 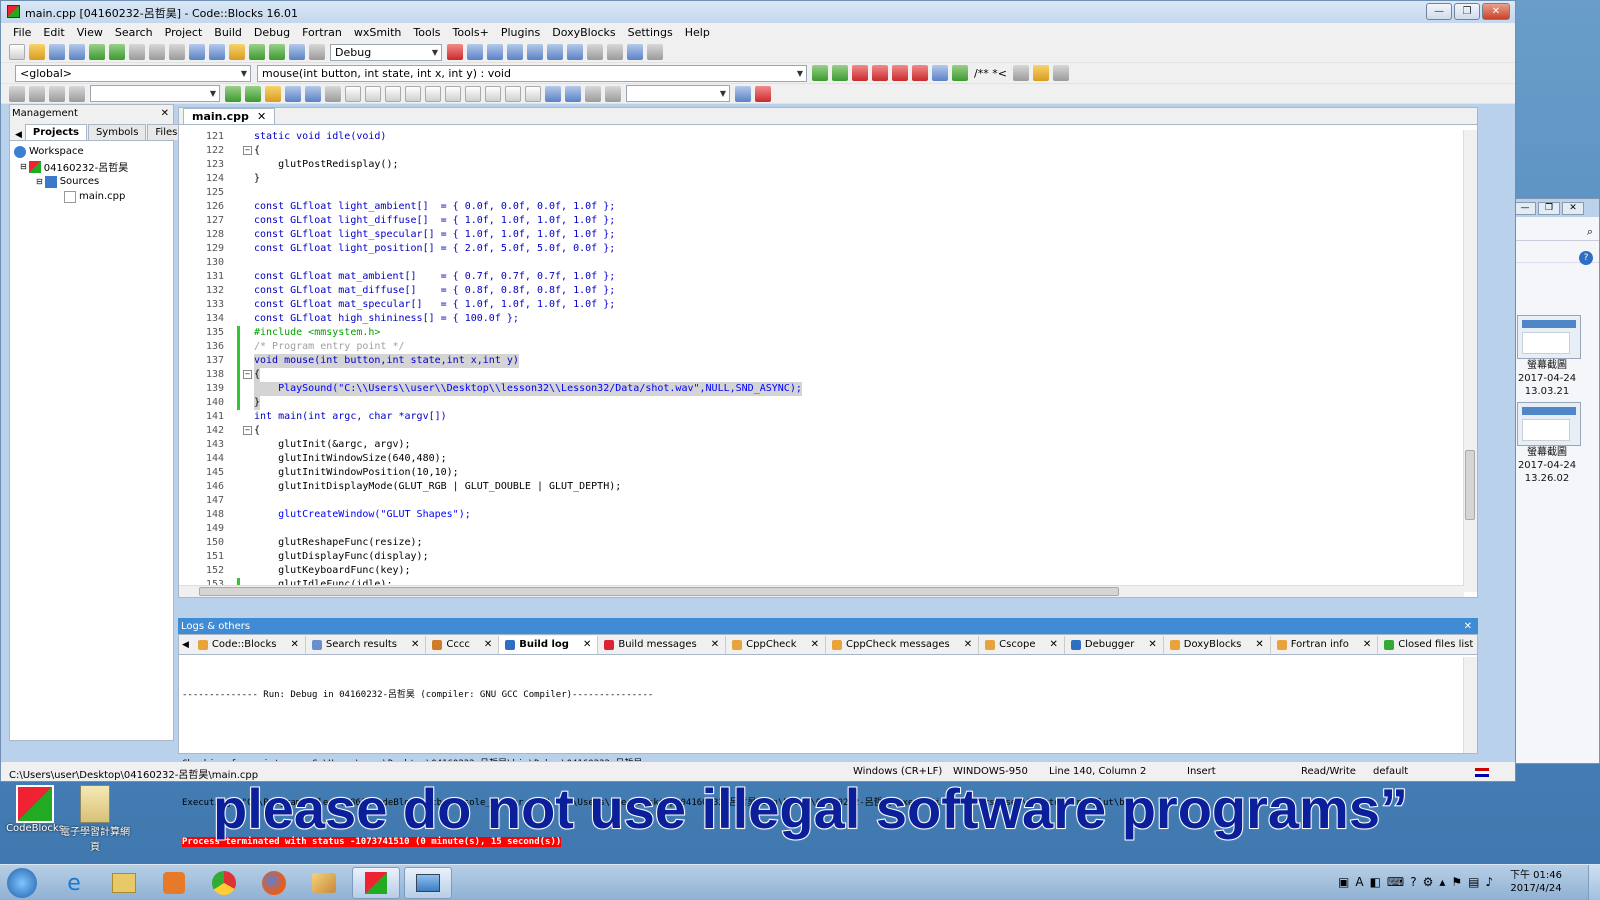 I want to click on vertical-scrollbar, so click(x=1470, y=705).